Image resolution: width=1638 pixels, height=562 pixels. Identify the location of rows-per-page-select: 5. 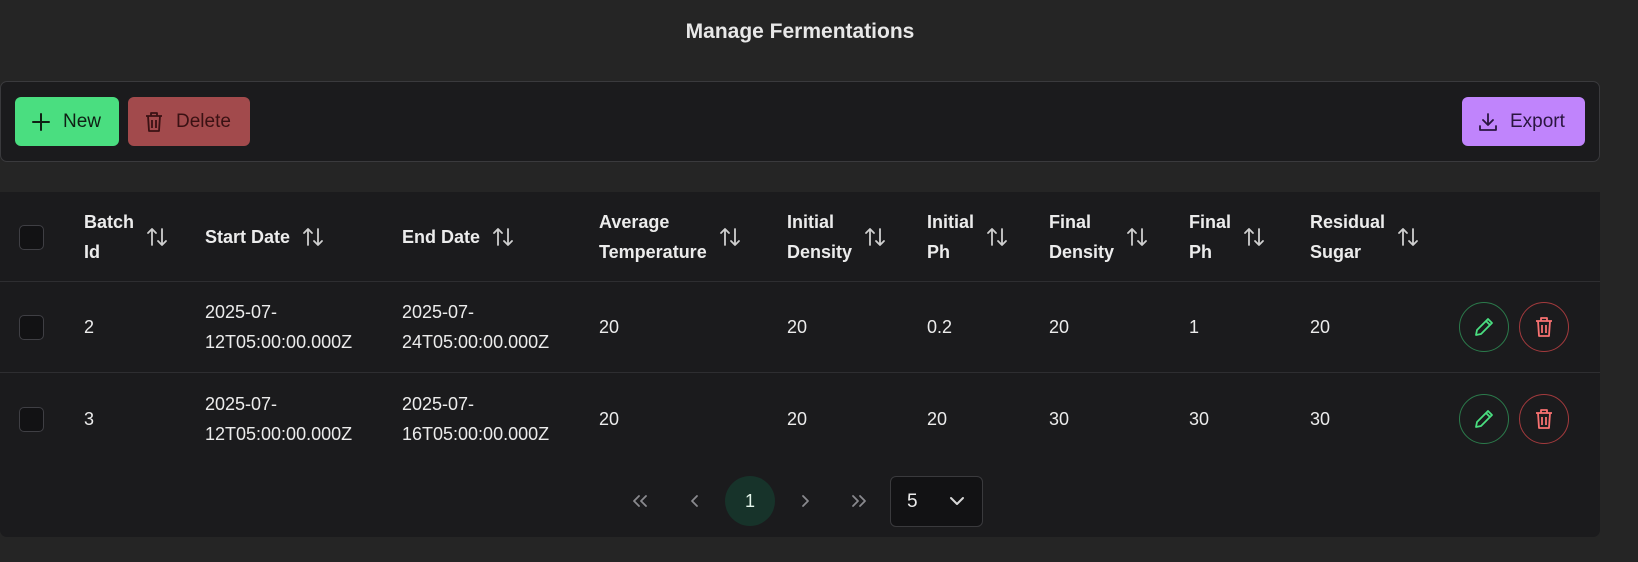
(936, 501).